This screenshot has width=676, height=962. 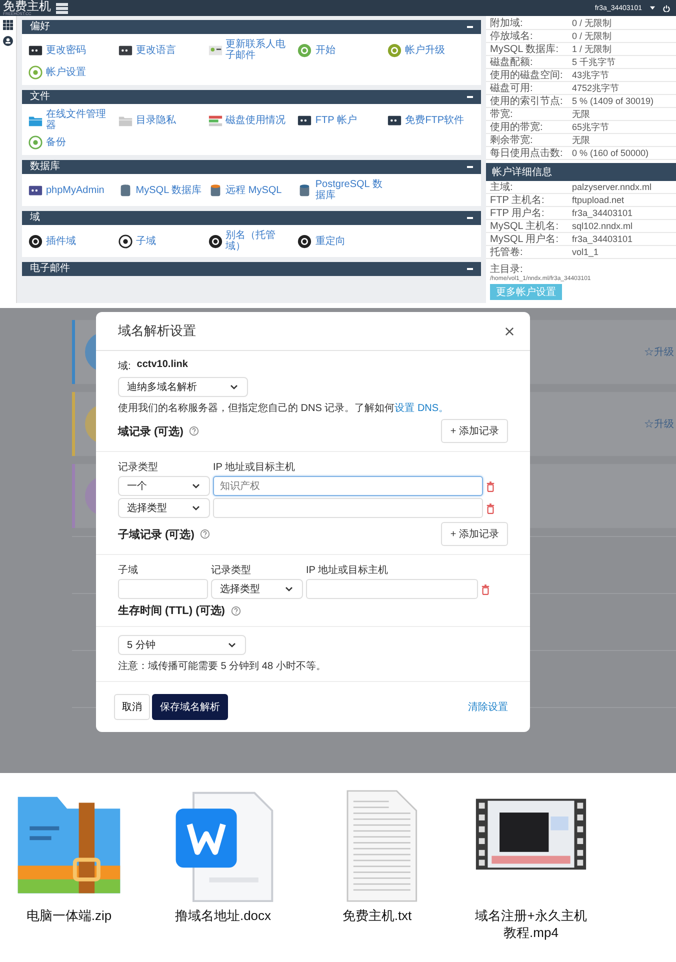 I want to click on detail-label: 托管卷:, so click(x=507, y=252).